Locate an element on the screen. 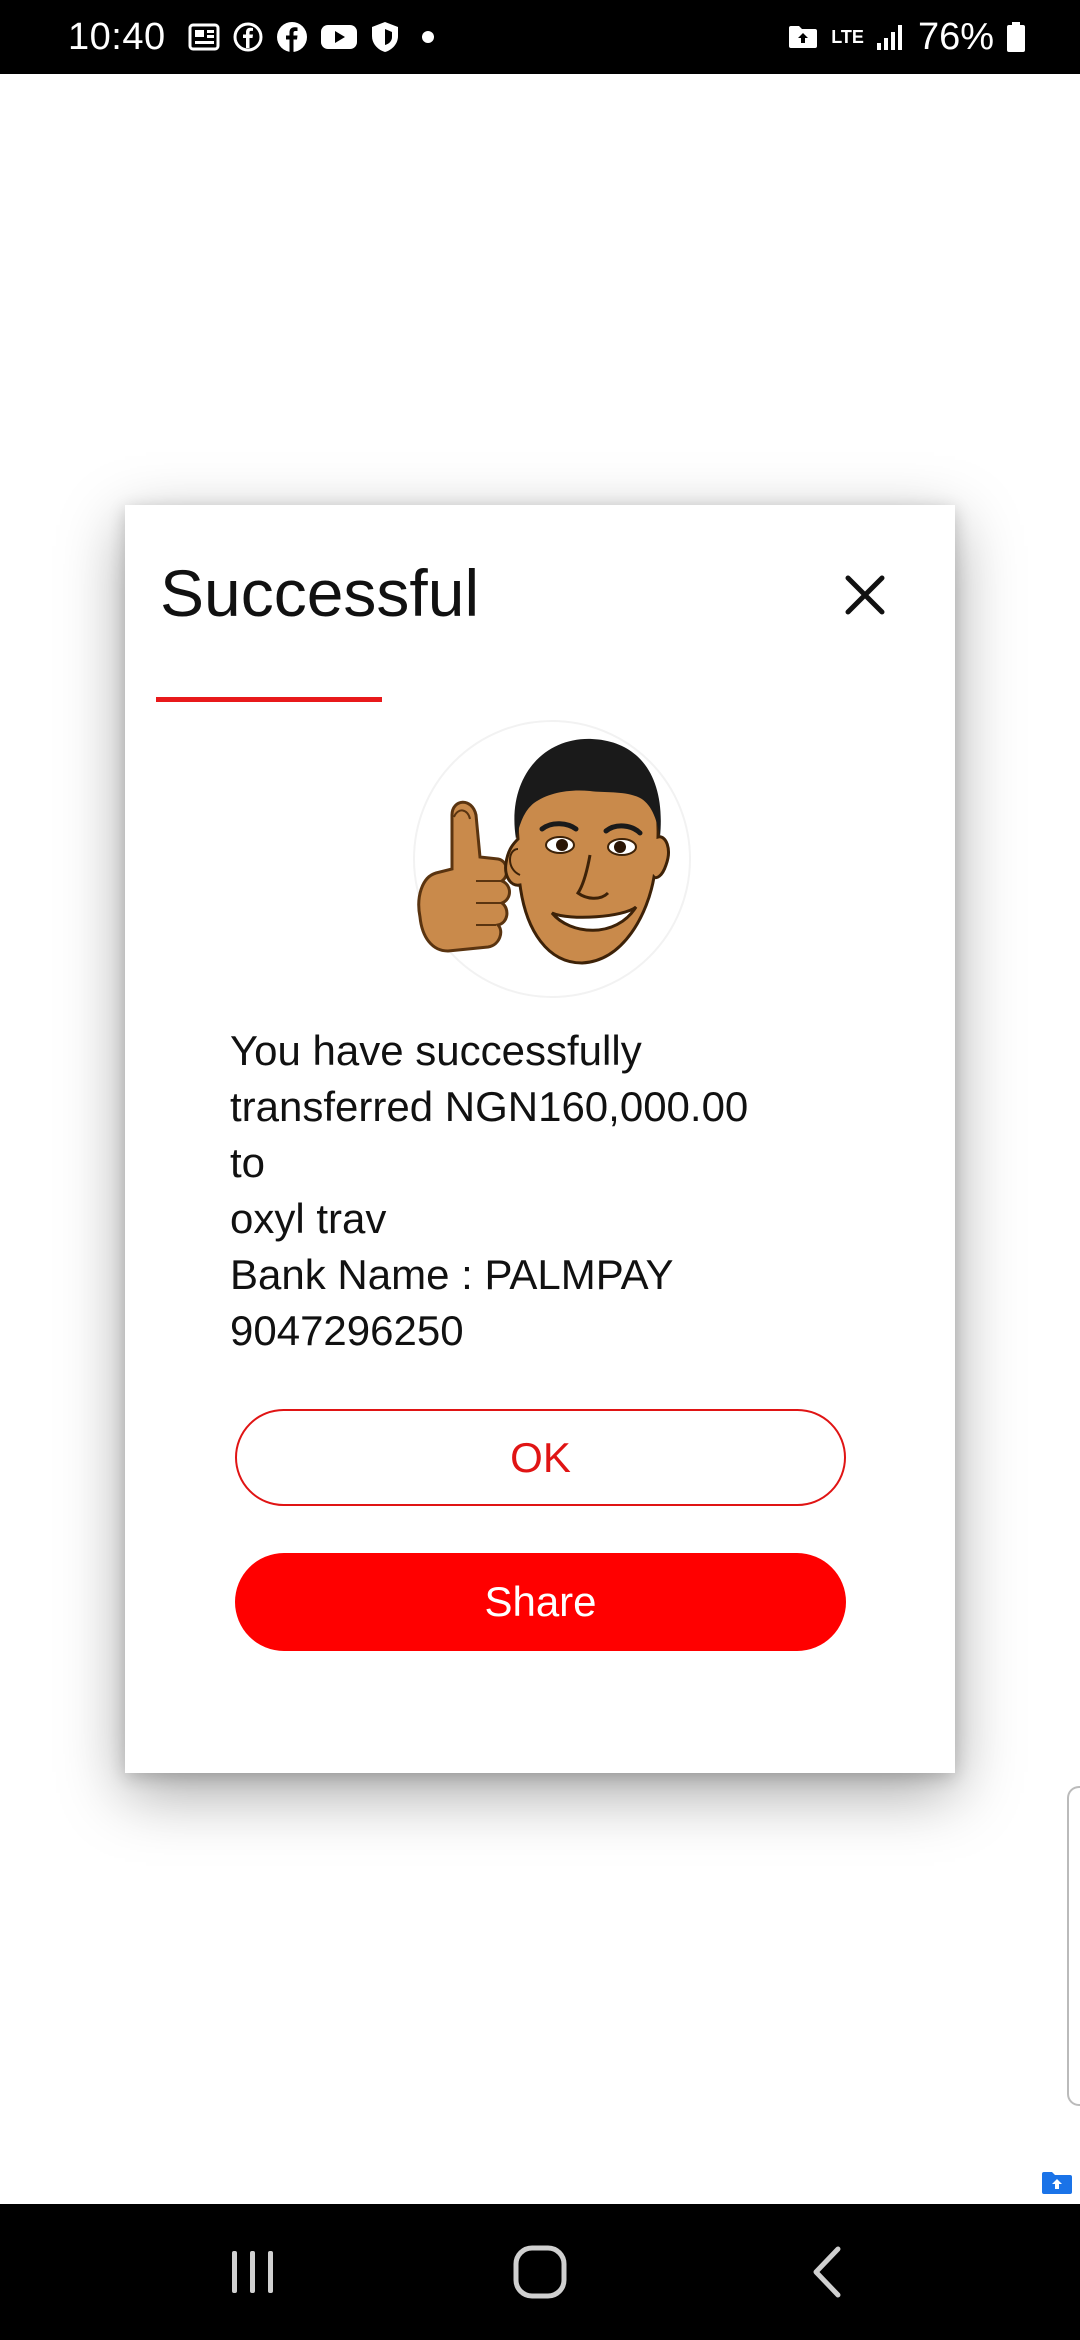 The width and height of the screenshot is (1080, 2340). message-line: to is located at coordinates (248, 1162).